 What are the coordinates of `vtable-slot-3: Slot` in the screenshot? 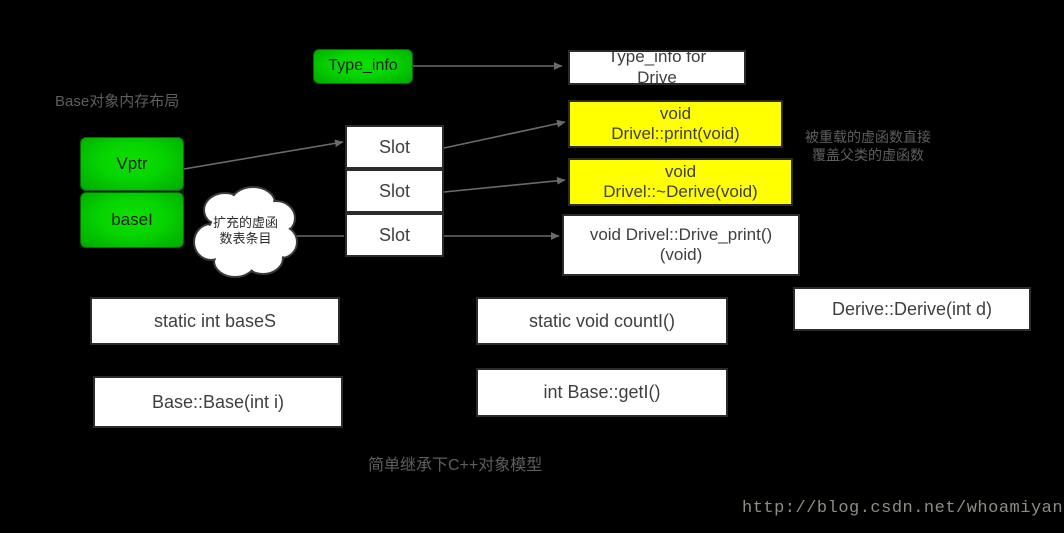 It's located at (394, 235).